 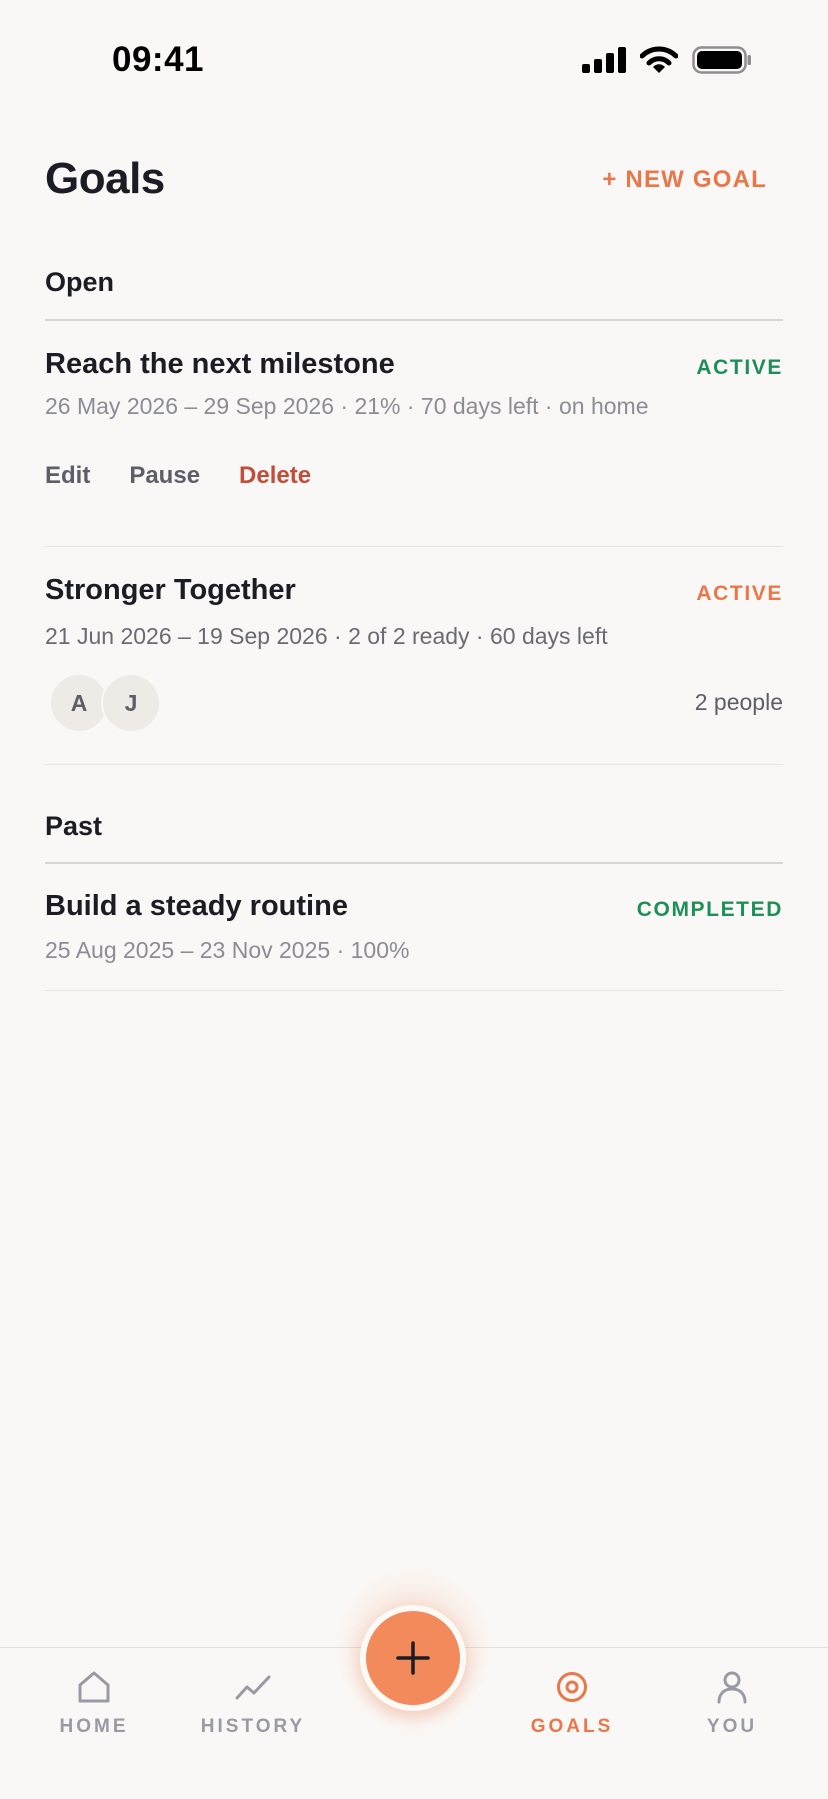 What do you see at coordinates (164, 476) in the screenshot?
I see `pause-button: Pause` at bounding box center [164, 476].